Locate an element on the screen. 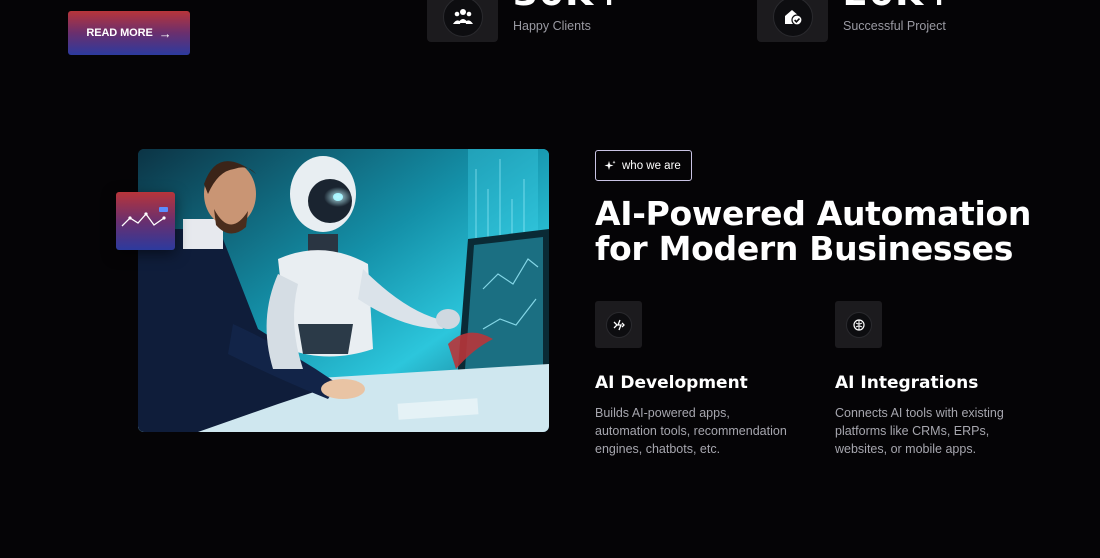  section-tag: who we are is located at coordinates (643, 165).